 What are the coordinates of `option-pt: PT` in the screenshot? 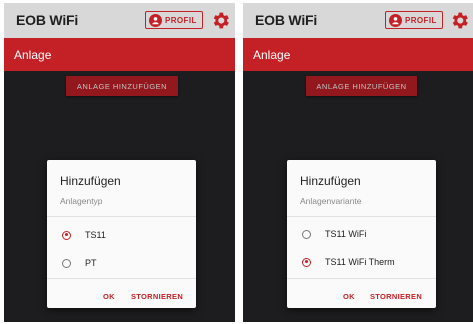 It's located at (79, 263).